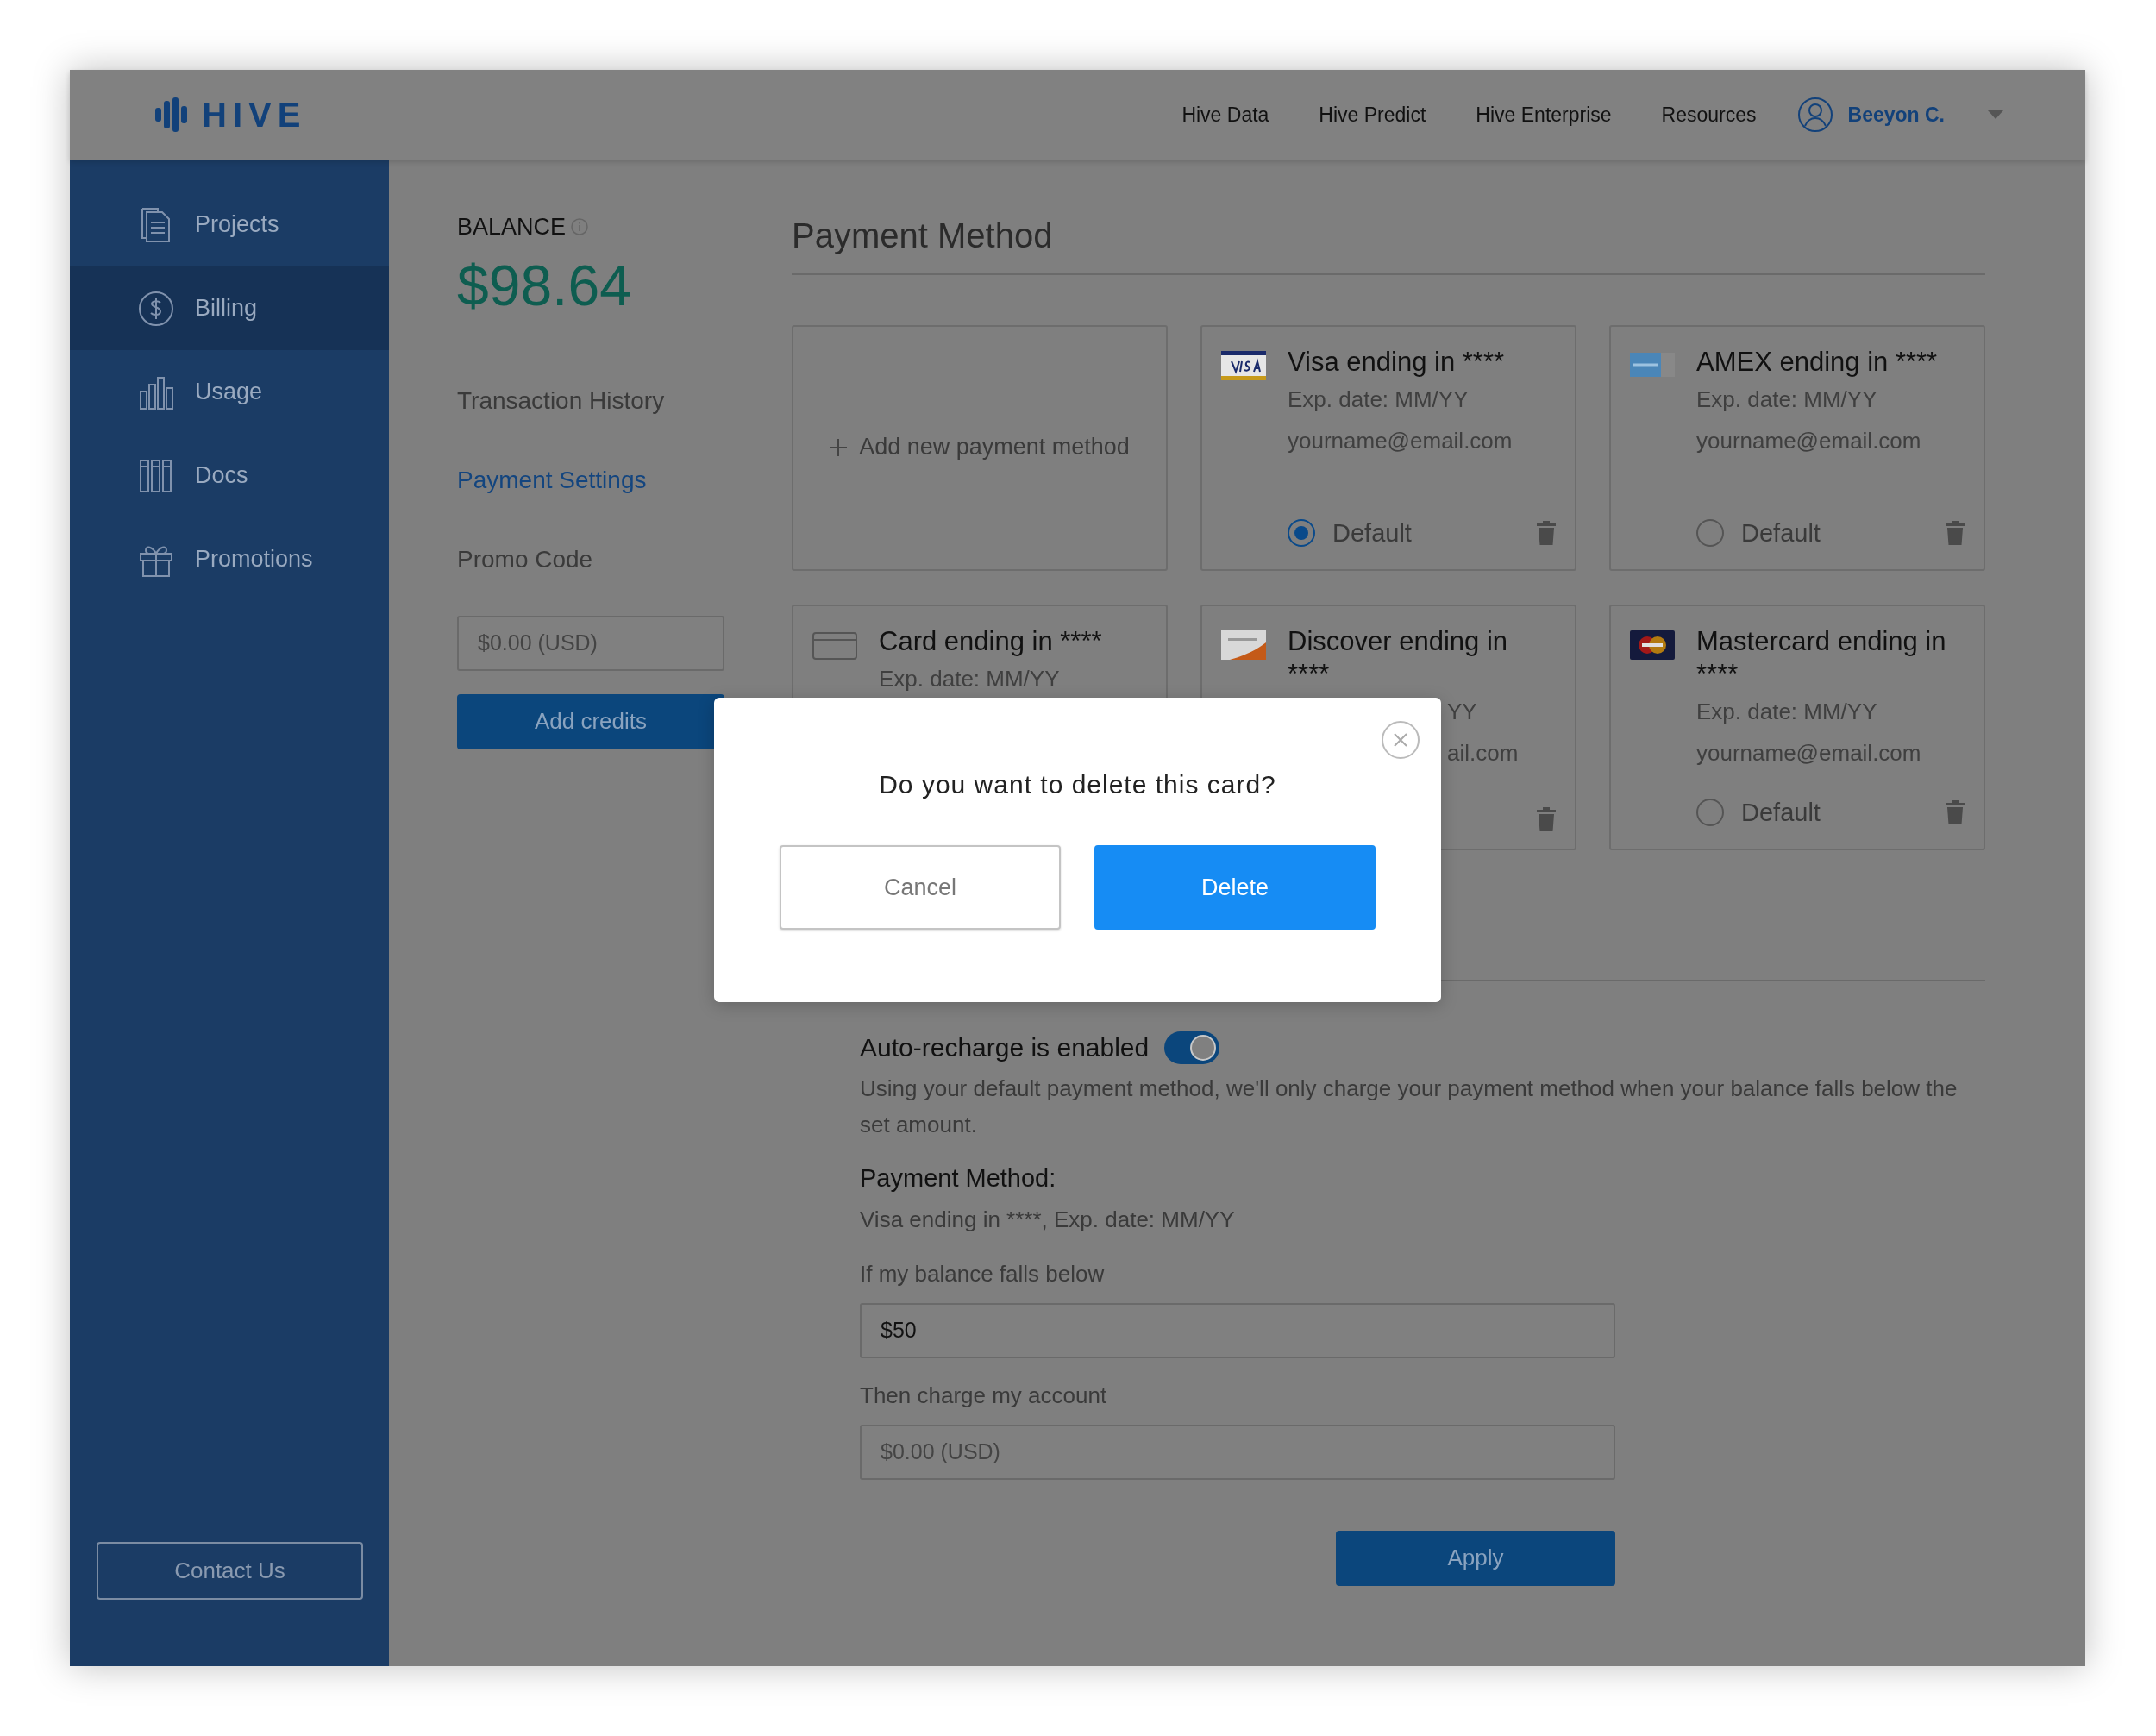 The image size is (2156, 1736). I want to click on add-credits-button: Add credits, so click(590, 721).